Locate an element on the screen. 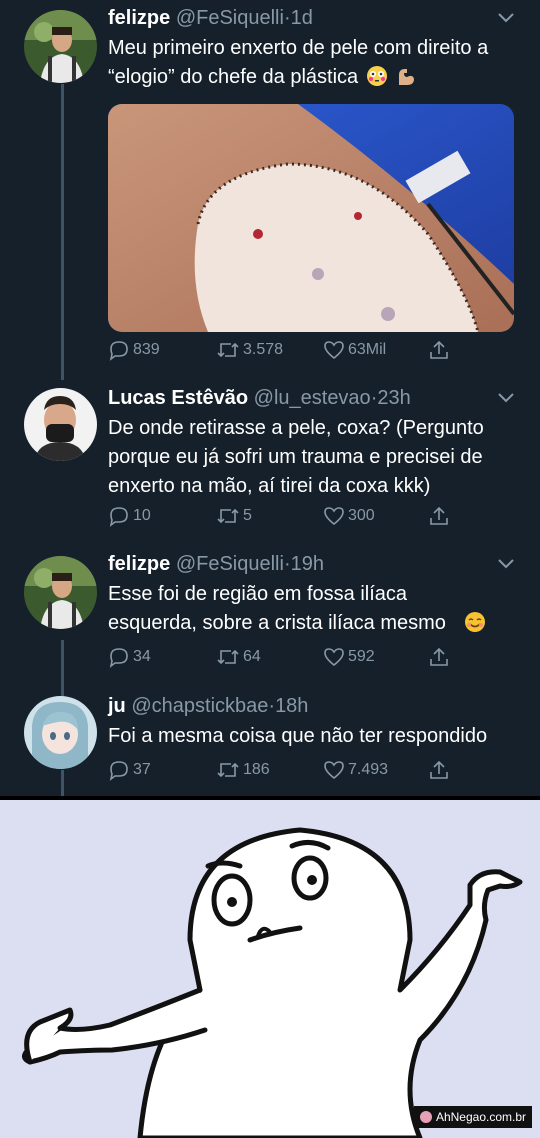  retweet-count: 3.578 is located at coordinates (263, 349).